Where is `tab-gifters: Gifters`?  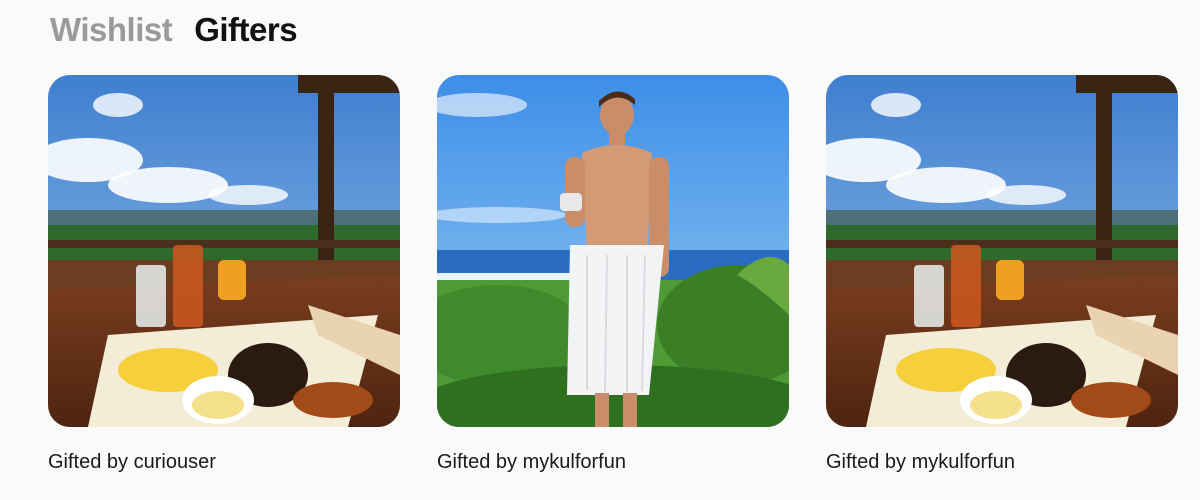
tab-gifters: Gifters is located at coordinates (245, 30).